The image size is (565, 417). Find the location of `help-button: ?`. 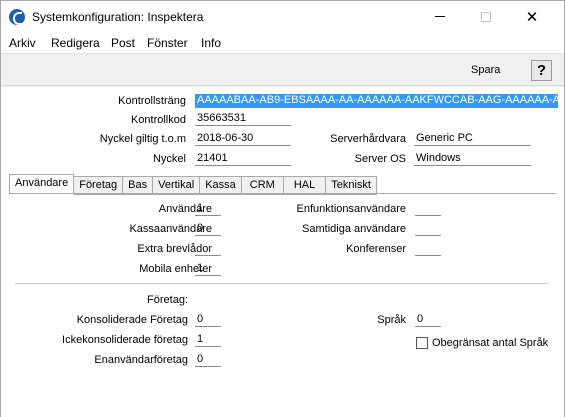

help-button: ? is located at coordinates (541, 70).